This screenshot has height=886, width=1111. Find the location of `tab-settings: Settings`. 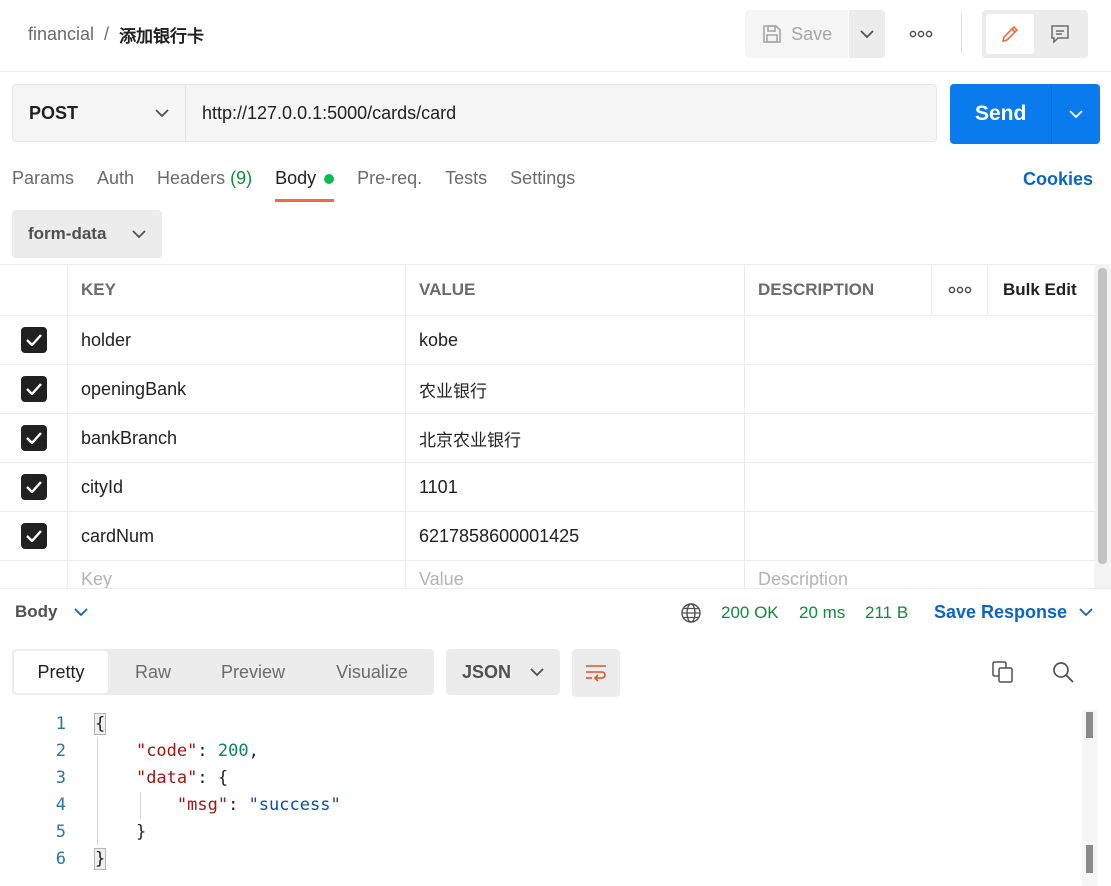

tab-settings: Settings is located at coordinates (542, 185).